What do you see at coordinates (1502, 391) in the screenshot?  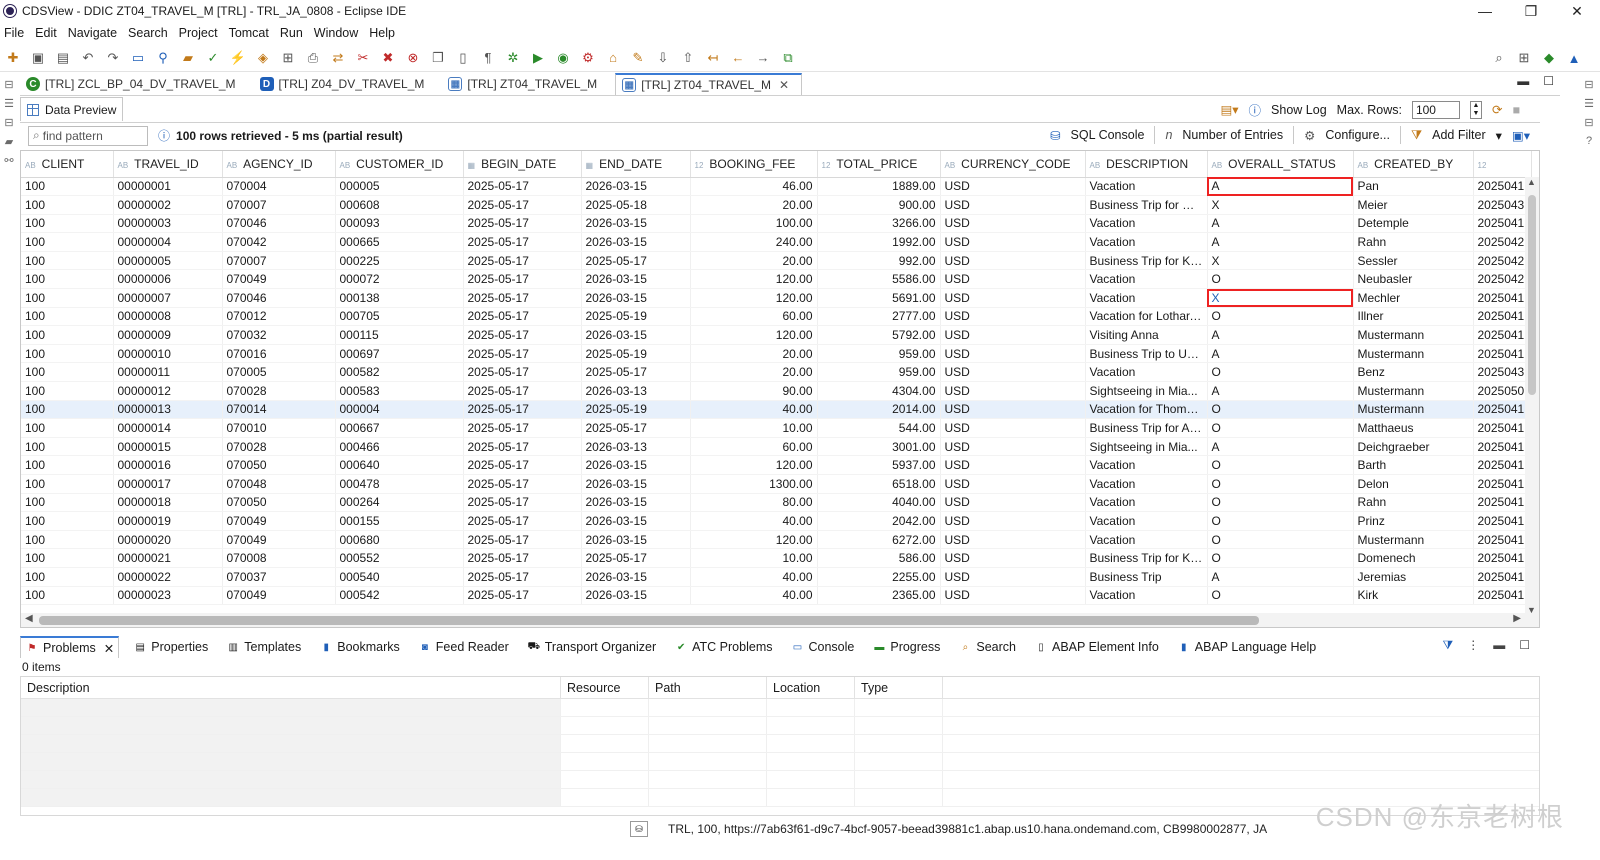 I see `table-cell: 2025050` at bounding box center [1502, 391].